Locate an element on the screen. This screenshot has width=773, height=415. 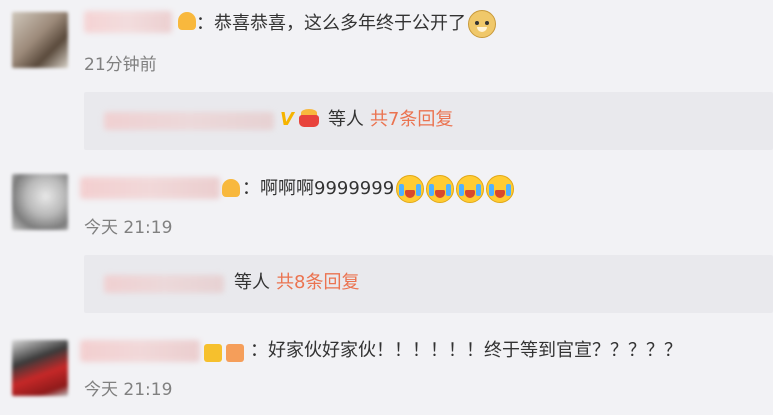
comment-timestamp: 21分钟前 is located at coordinates (120, 65).